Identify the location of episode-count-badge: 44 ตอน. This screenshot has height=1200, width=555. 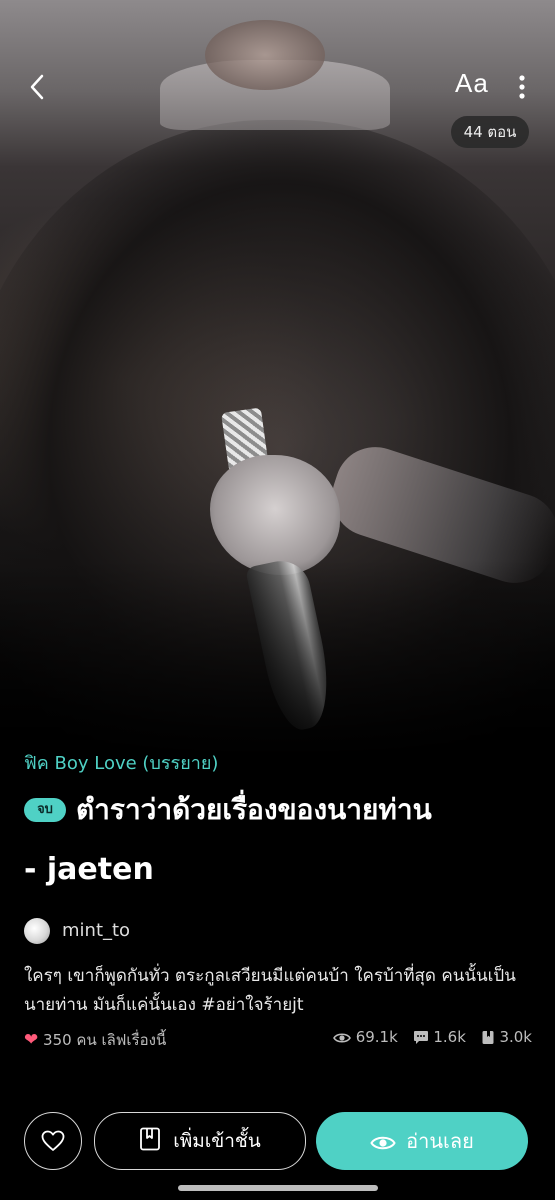
(490, 132).